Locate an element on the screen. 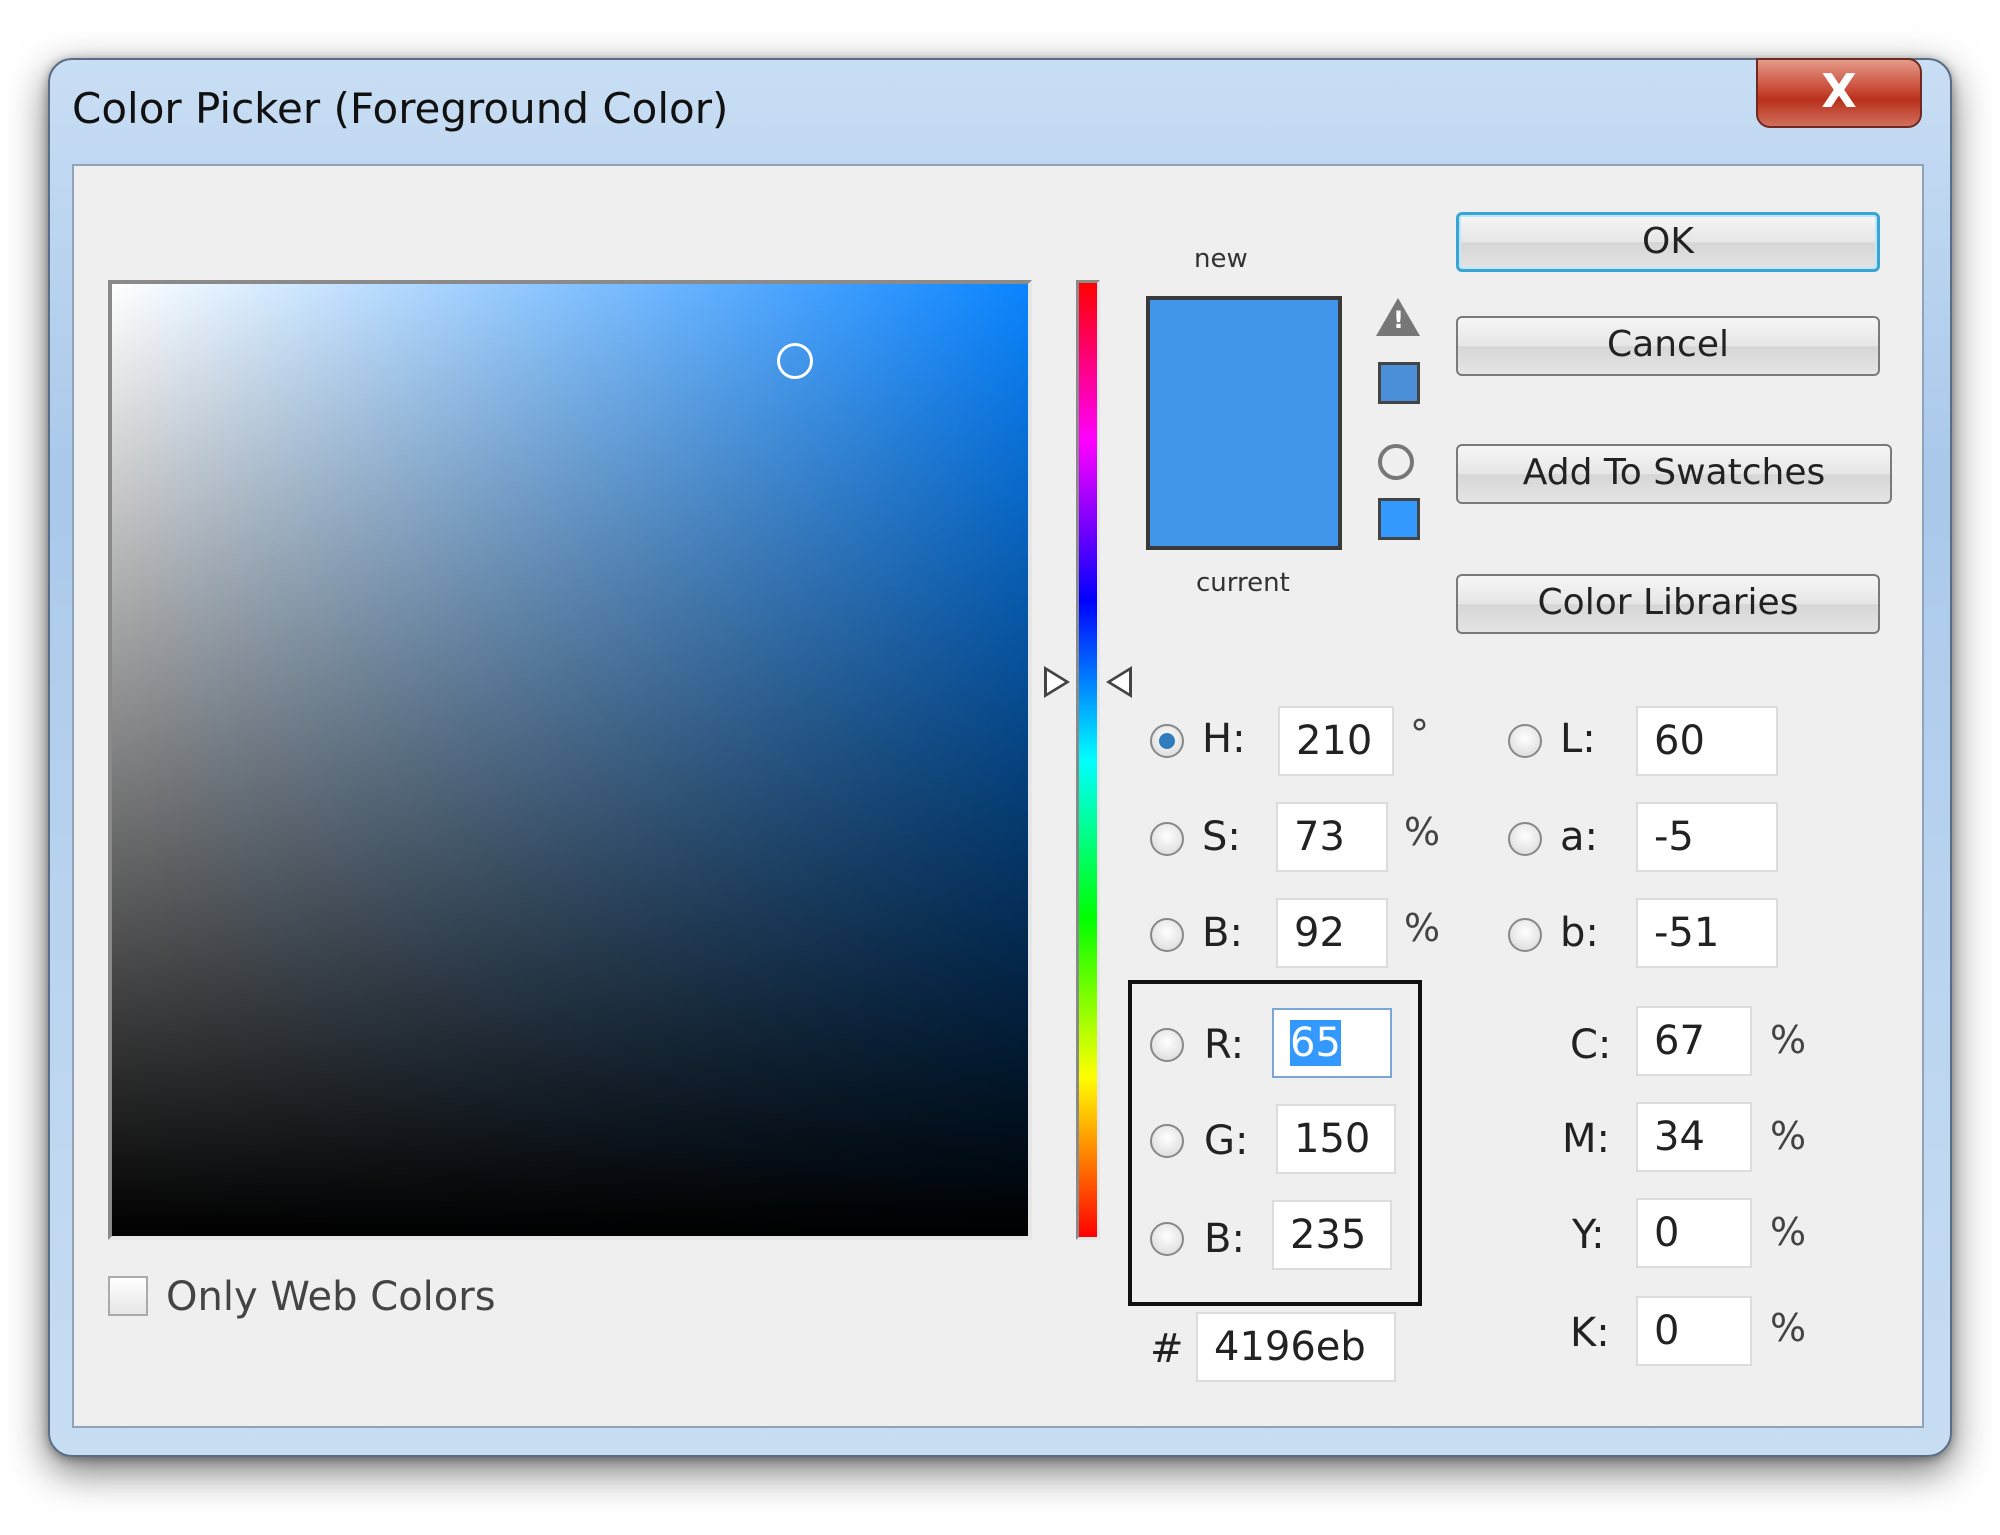  hue-field: 210 is located at coordinates (1336, 741).